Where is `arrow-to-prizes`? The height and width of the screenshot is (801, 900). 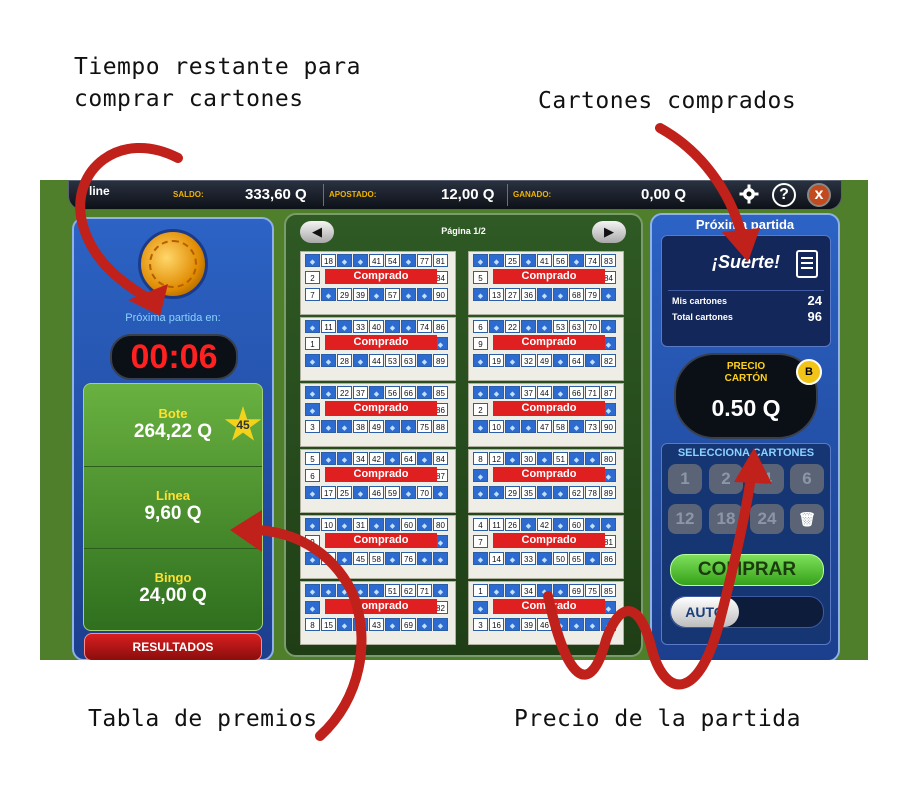 arrow-to-prizes is located at coordinates (306, 633).